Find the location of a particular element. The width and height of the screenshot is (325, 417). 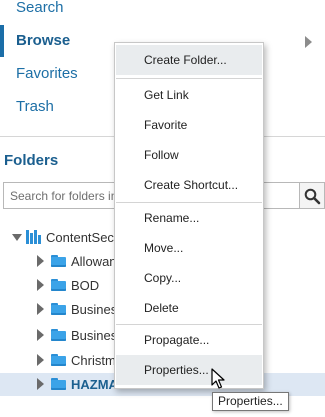

search-icon is located at coordinates (312, 196).